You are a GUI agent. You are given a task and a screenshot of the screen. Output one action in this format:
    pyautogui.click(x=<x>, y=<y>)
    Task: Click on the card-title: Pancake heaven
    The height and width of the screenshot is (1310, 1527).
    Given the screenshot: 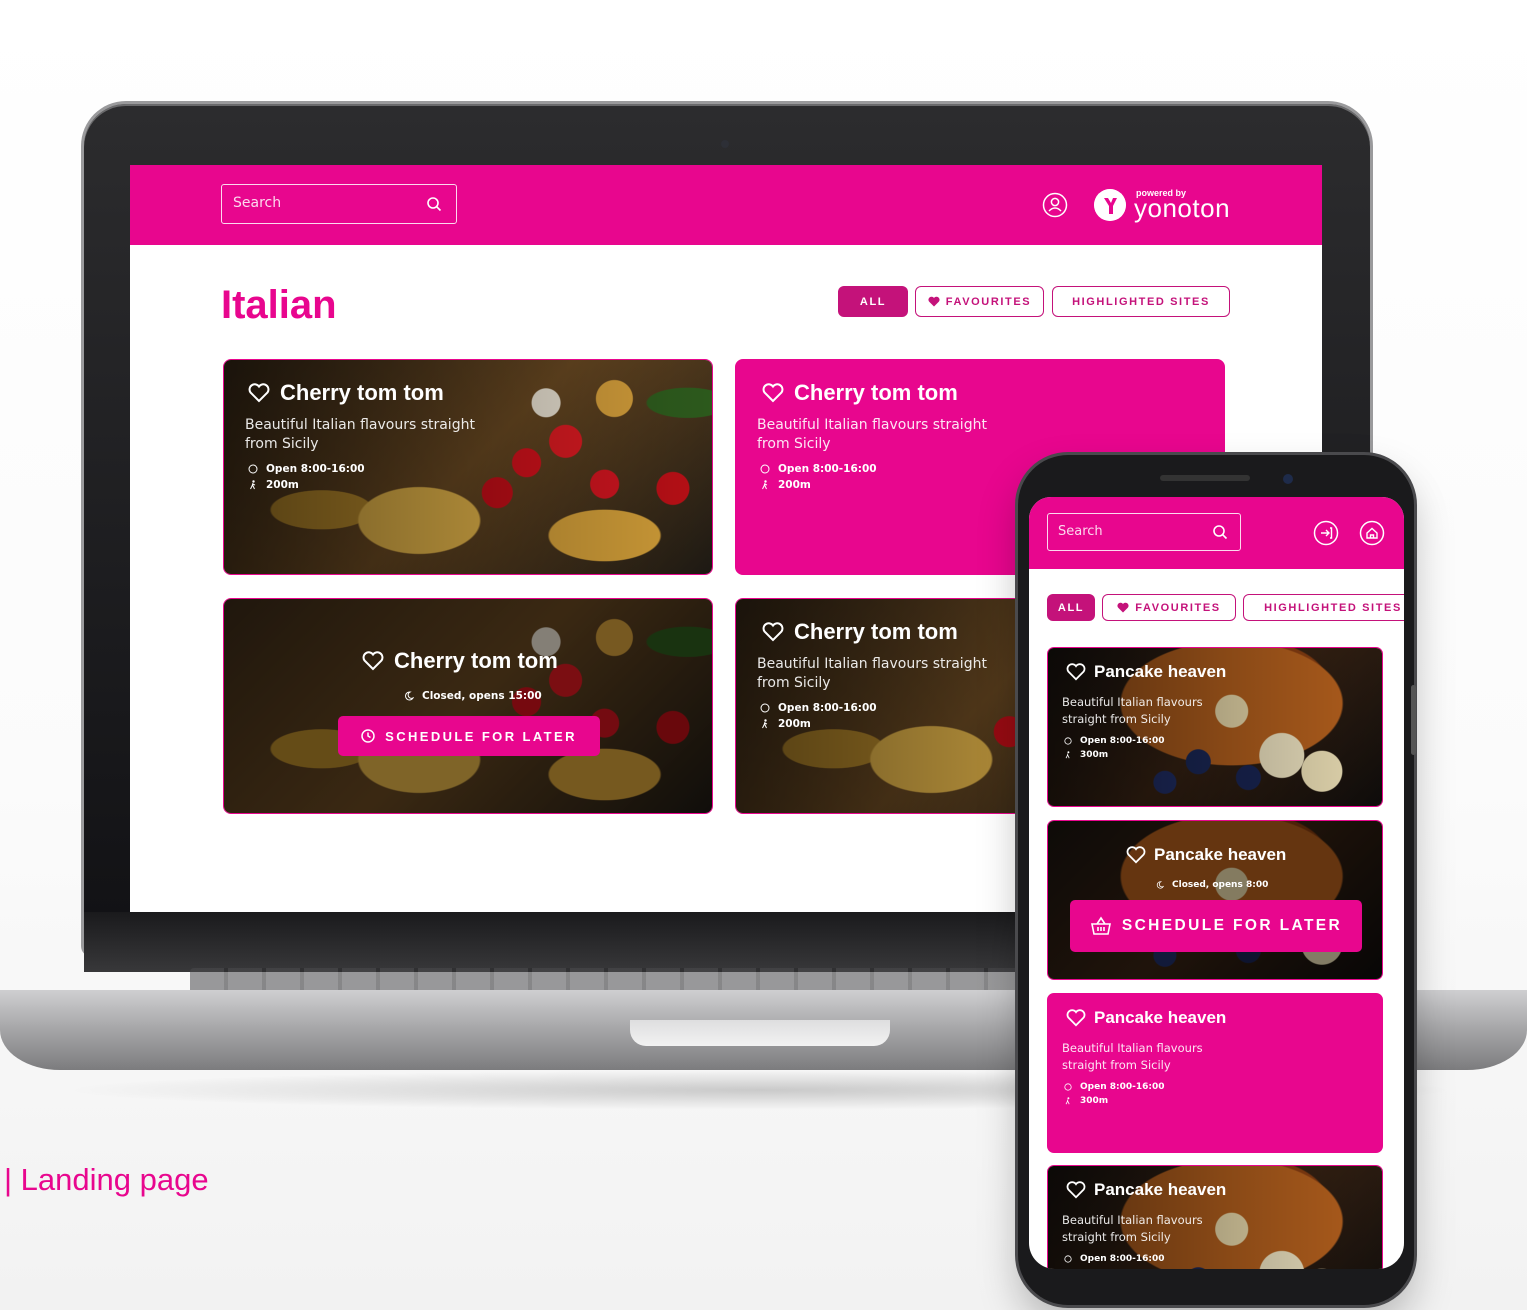 What is the action you would take?
    pyautogui.click(x=1206, y=855)
    